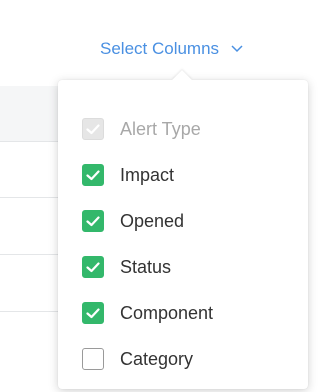  I want to click on column-option-component: Component, so click(183, 313).